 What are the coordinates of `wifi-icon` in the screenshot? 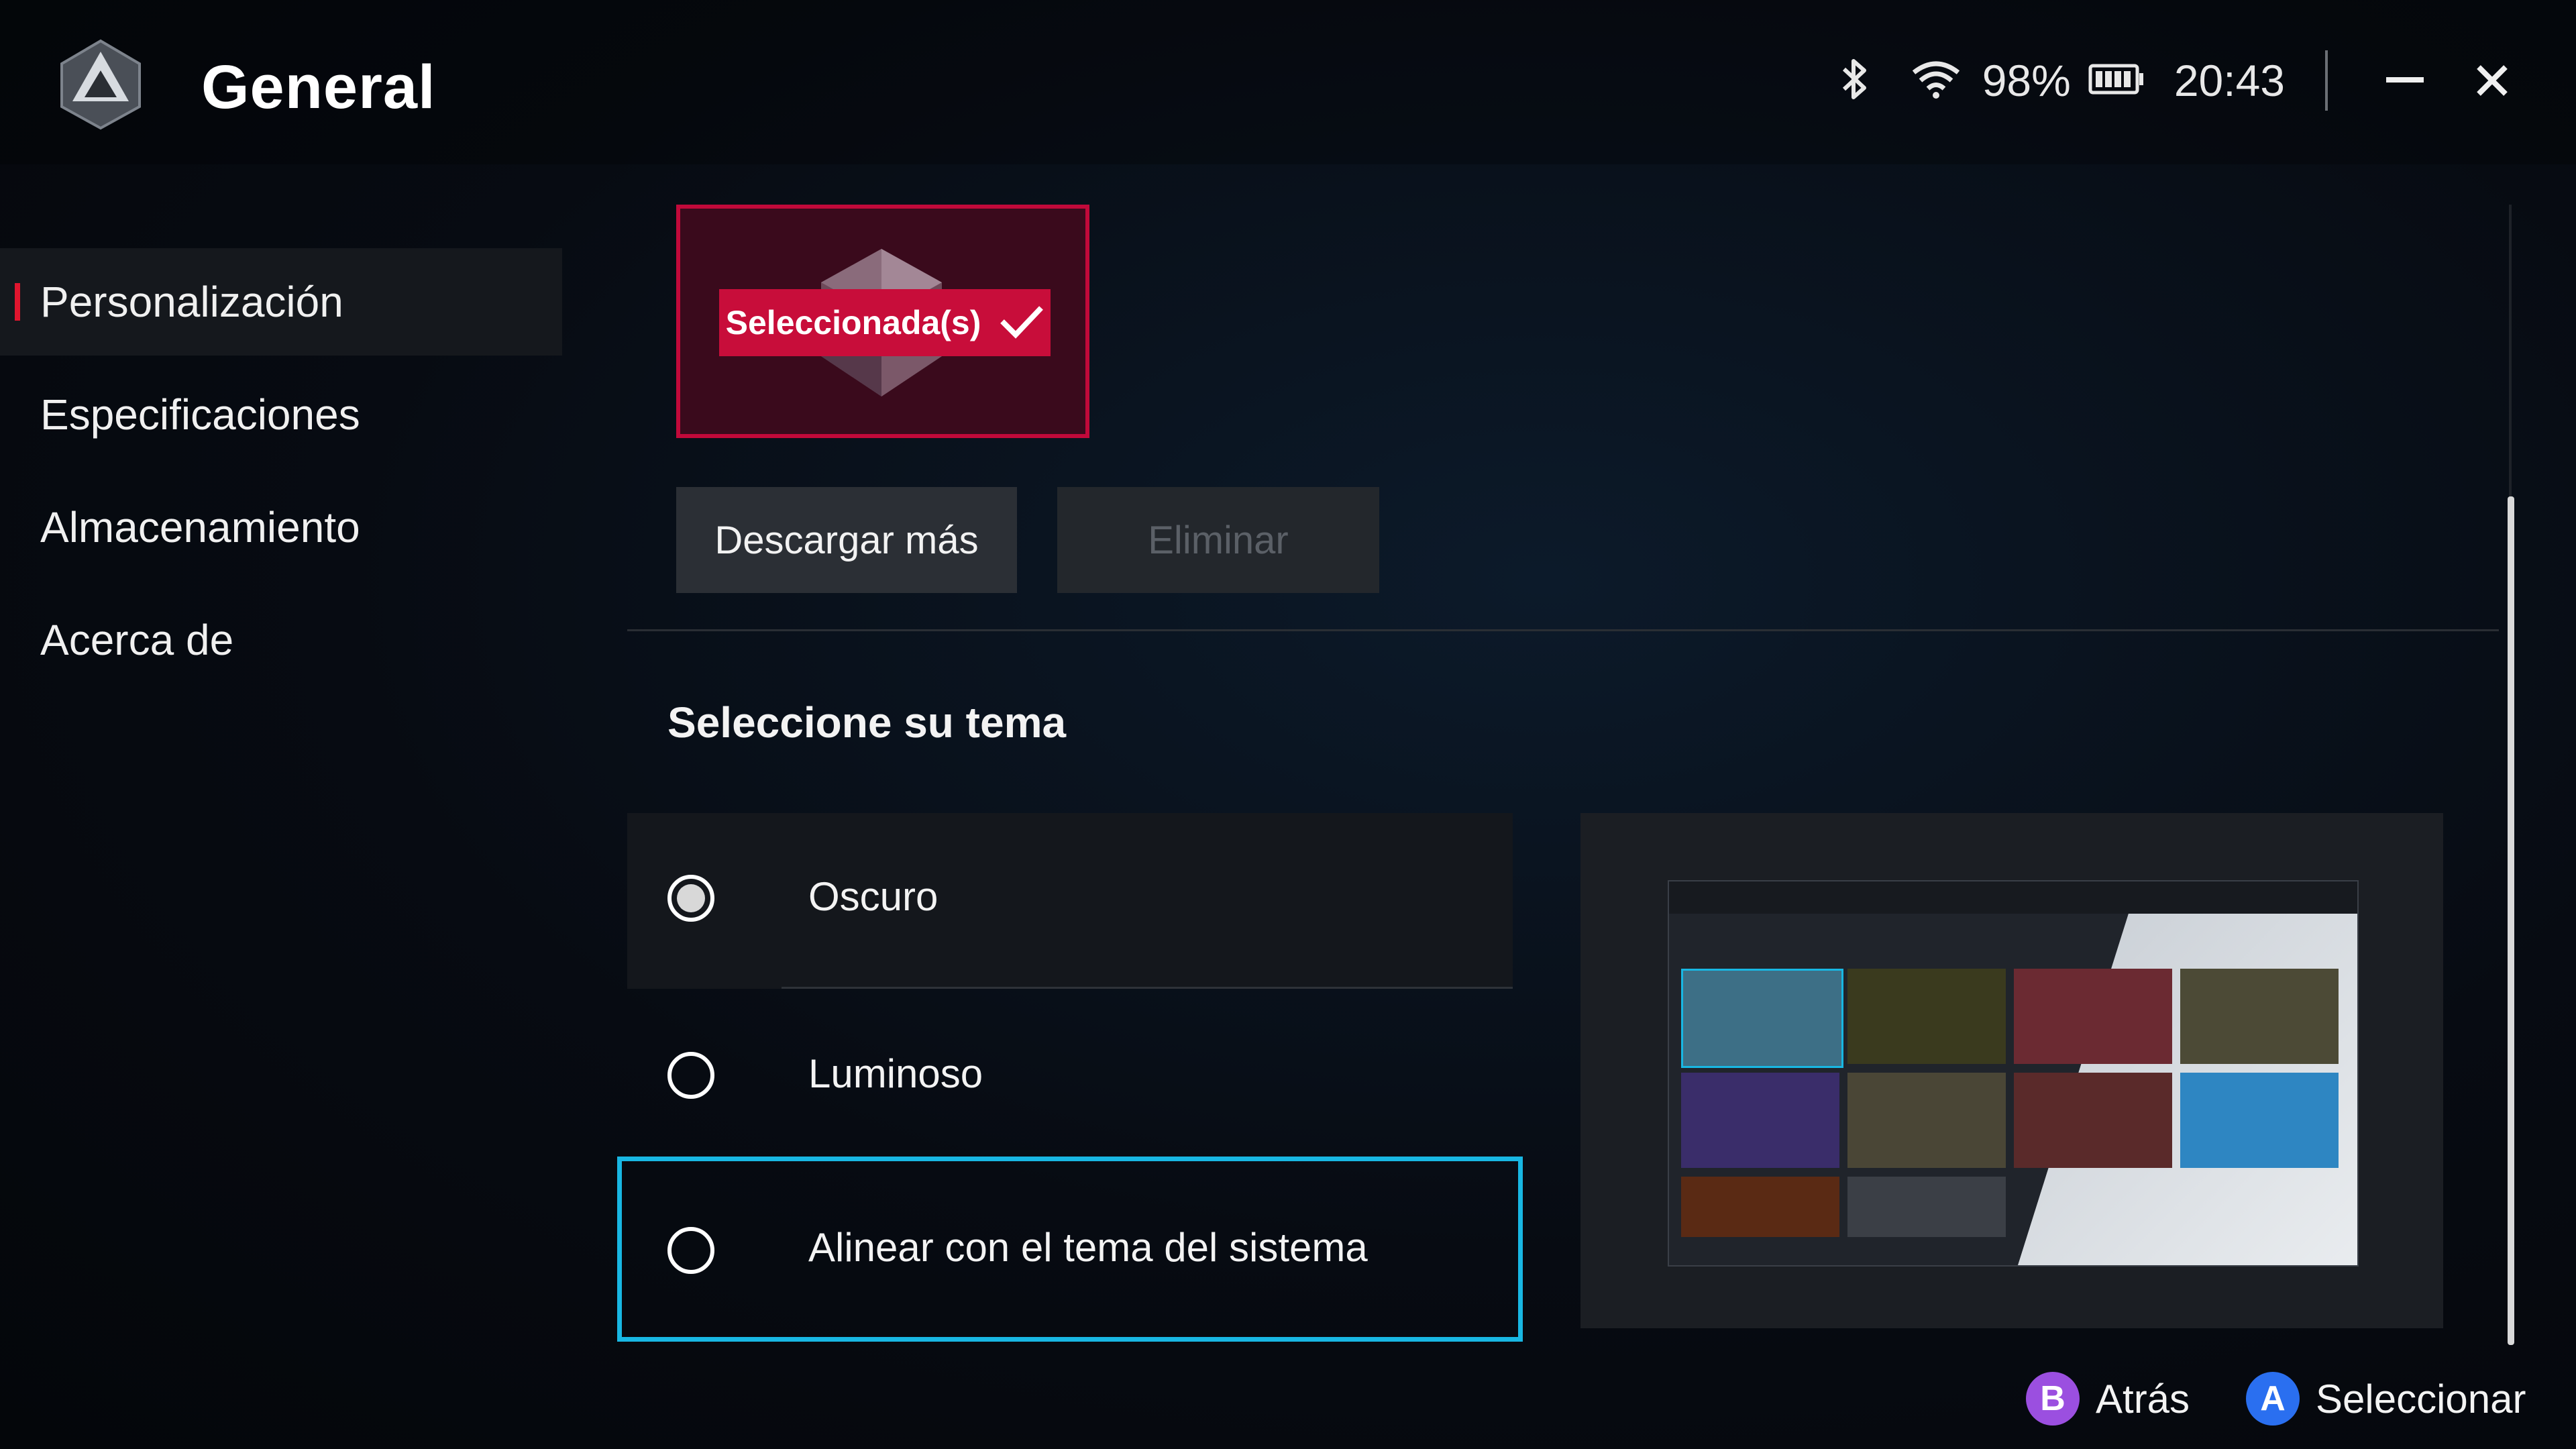 It's located at (1936, 81).